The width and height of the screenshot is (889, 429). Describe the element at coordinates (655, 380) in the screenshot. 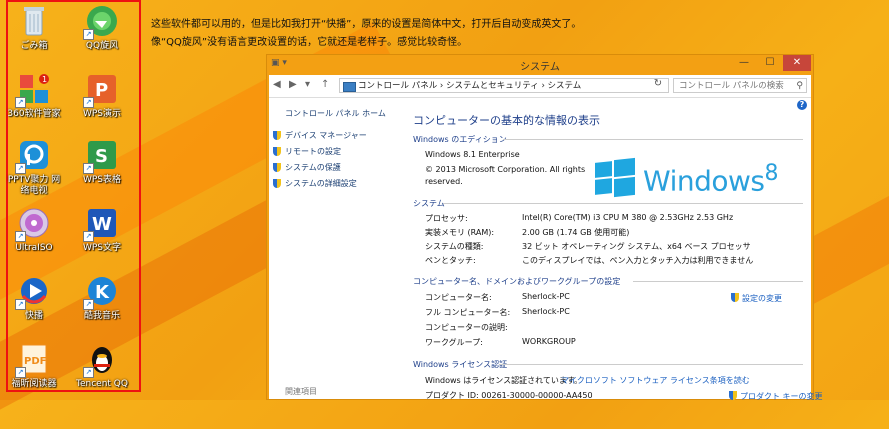

I see `license-terms-link: マイクロソフト ソフトウェア ライセンス条項を読む` at that location.